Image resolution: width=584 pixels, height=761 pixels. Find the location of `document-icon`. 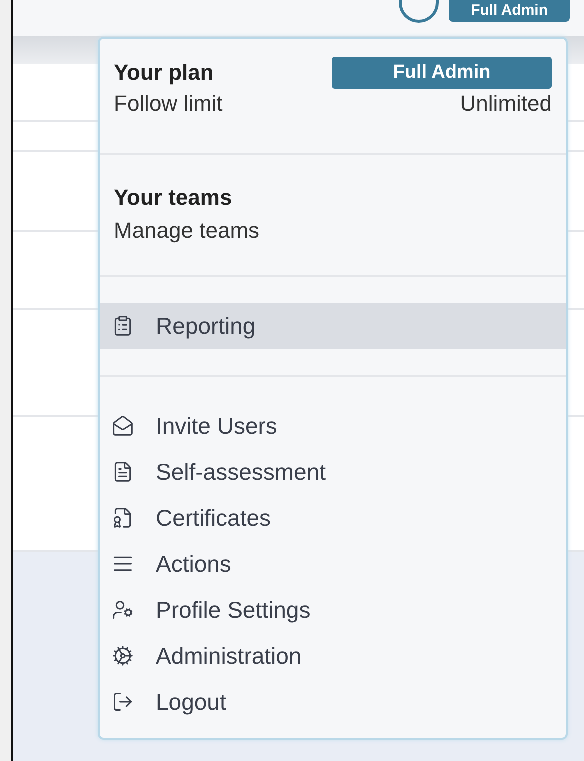

document-icon is located at coordinates (123, 472).